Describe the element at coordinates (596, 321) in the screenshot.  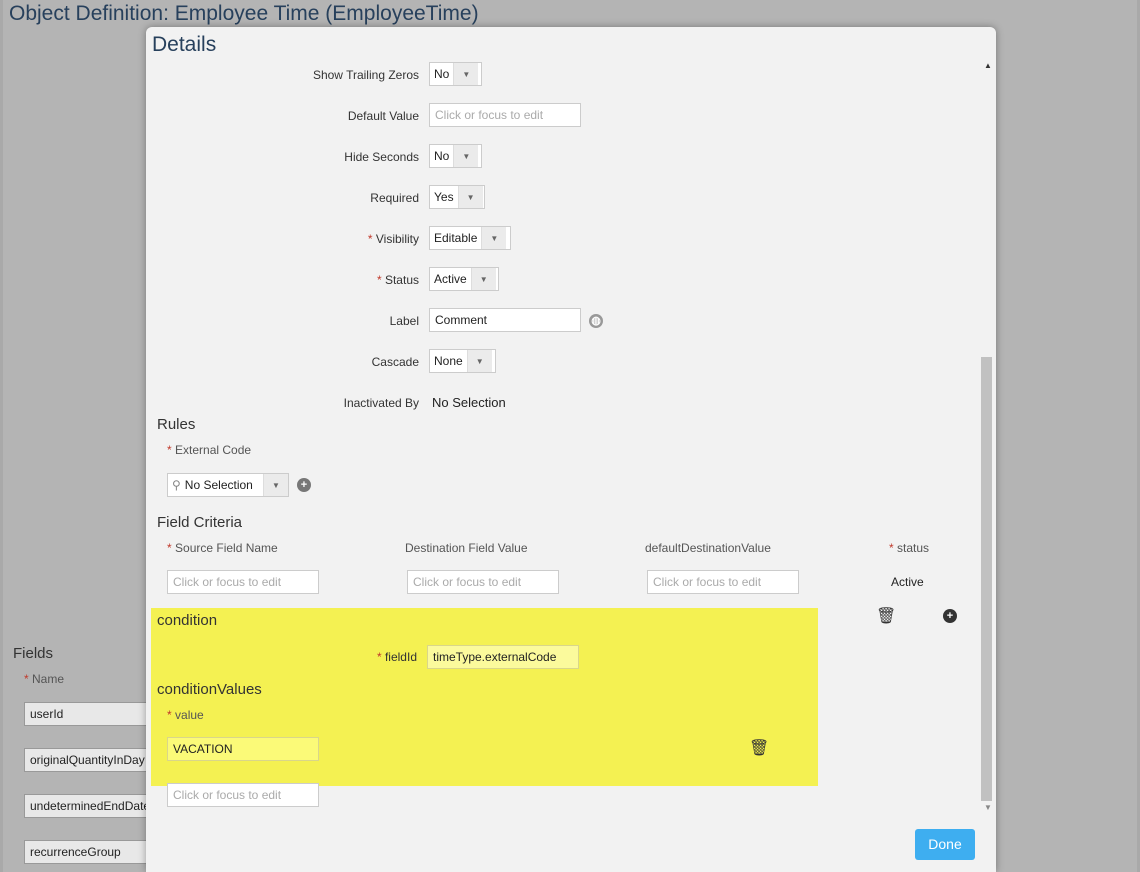
I see `globe-icon: ◍` at that location.